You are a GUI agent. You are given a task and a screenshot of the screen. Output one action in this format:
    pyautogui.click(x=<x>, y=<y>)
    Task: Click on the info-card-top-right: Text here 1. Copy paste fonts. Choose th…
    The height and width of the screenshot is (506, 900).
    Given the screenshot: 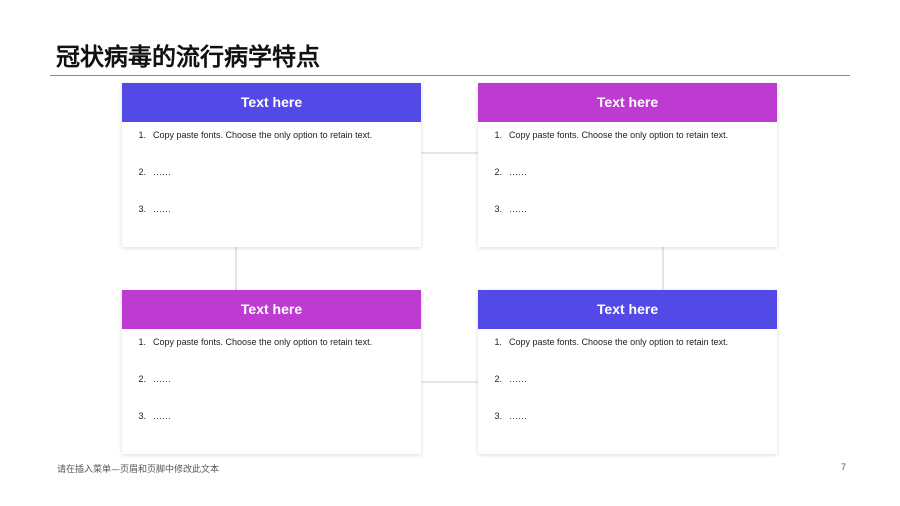 What is the action you would take?
    pyautogui.click(x=627, y=165)
    